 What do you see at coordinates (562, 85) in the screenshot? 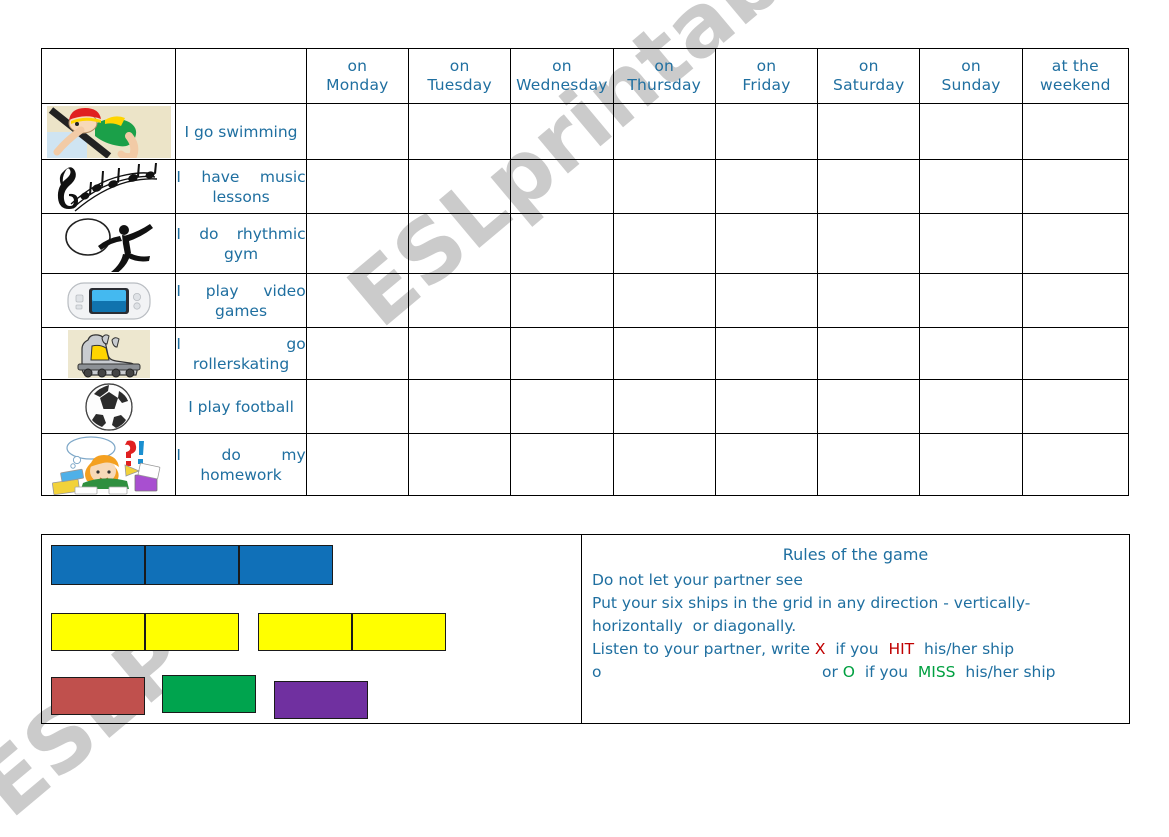
I see `header-wednesday-line2: Wednesday` at bounding box center [562, 85].